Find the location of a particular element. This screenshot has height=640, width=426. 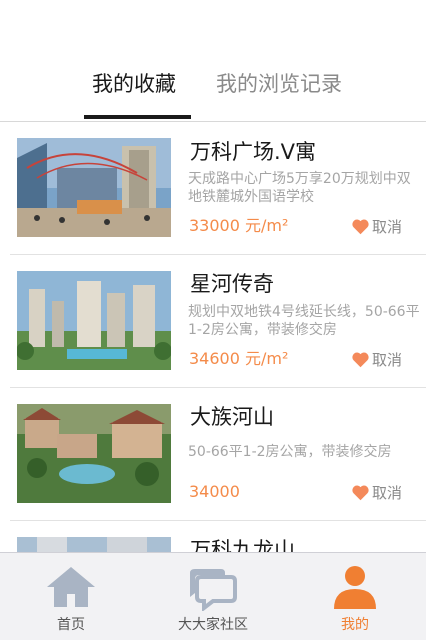

nav-community: 大大家社区 is located at coordinates (213, 596).